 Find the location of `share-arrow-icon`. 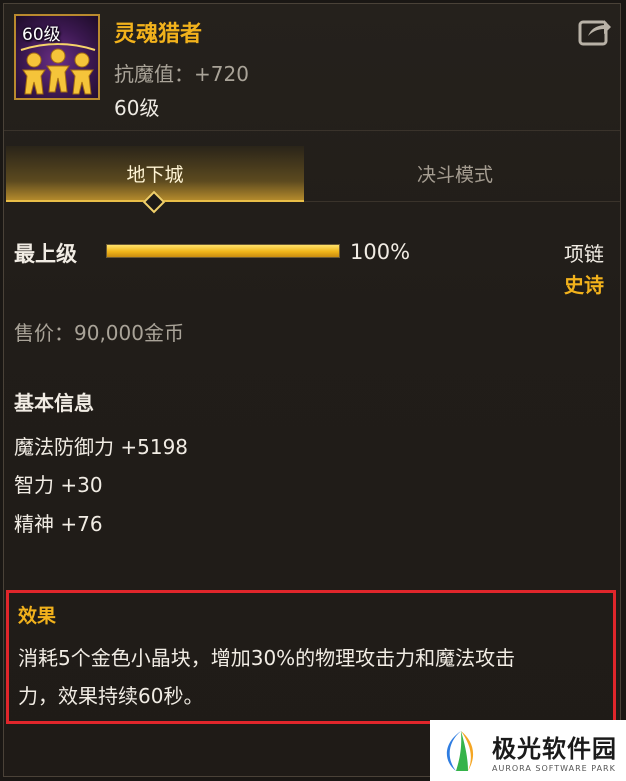

share-arrow-icon is located at coordinates (594, 33).